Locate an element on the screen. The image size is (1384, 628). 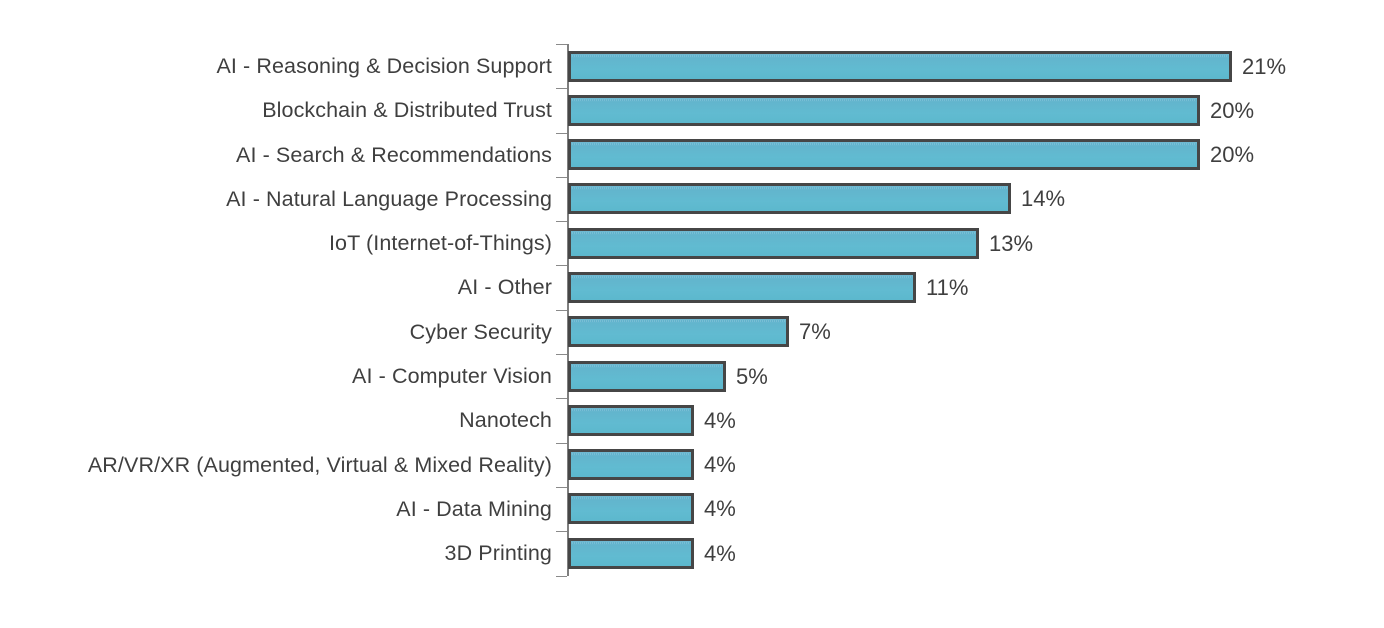
bar-value-label: 21% is located at coordinates (1264, 66).